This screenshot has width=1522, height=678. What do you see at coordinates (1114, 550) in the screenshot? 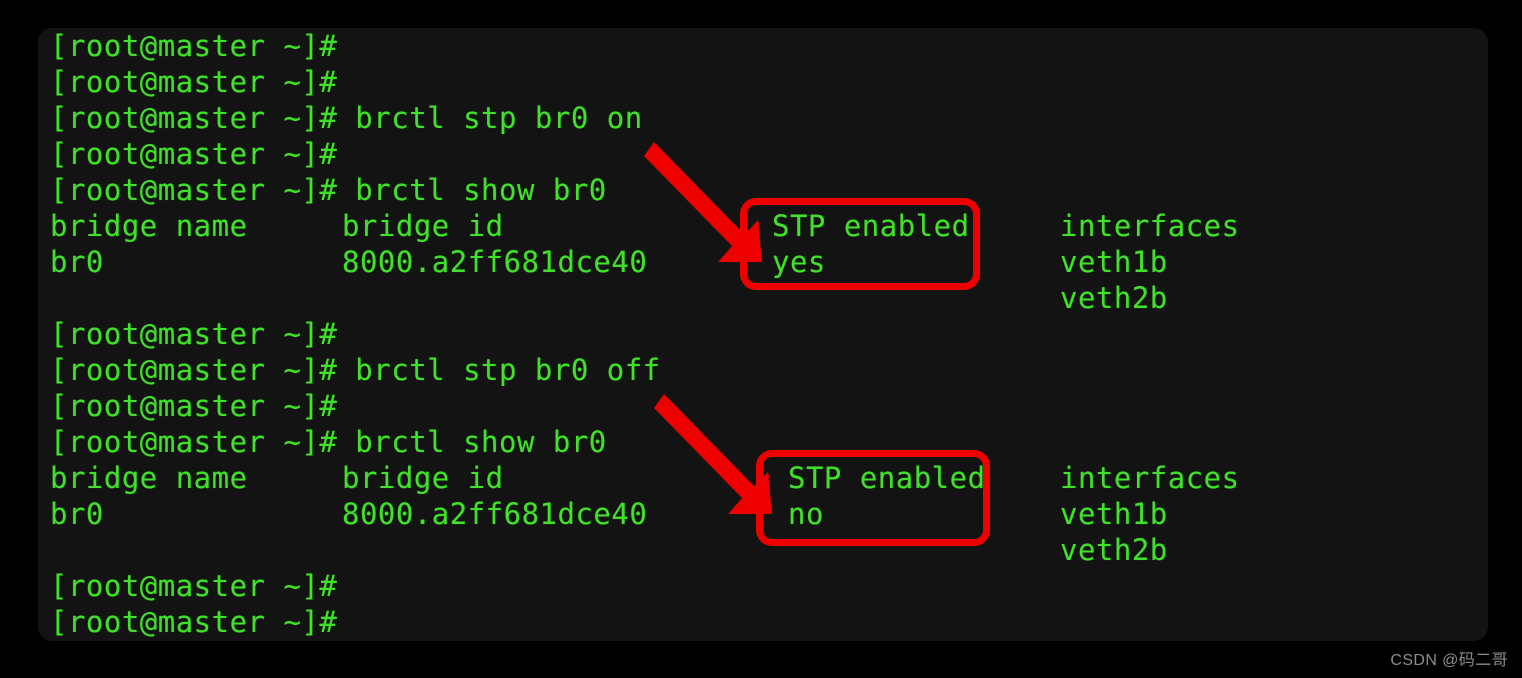
I see `table-cell-interface-2b: veth2b` at bounding box center [1114, 550].